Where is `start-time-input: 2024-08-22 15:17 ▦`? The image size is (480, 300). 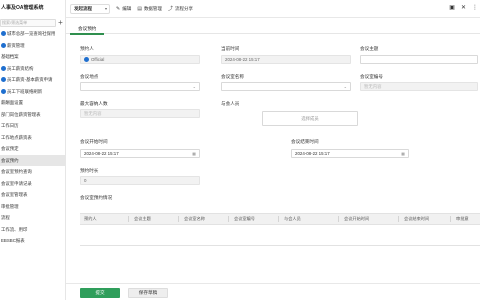 start-time-input: 2024-08-22 15:17 ▦ is located at coordinates (140, 153).